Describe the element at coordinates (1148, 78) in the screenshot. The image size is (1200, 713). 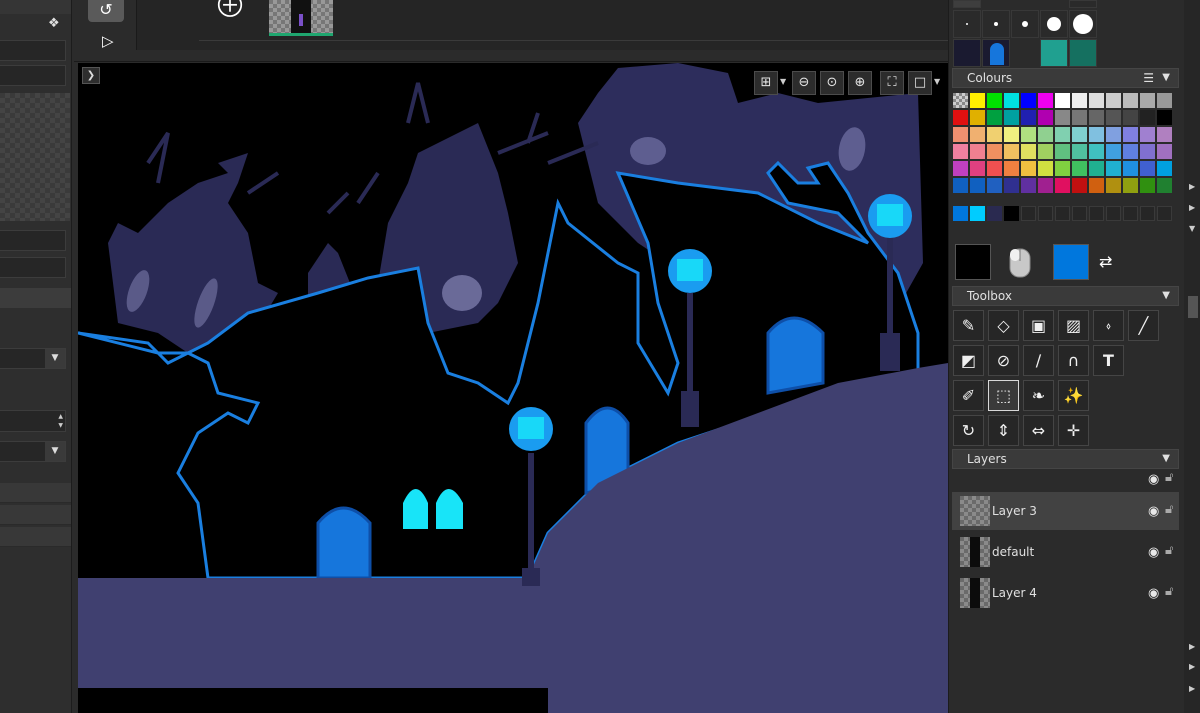
I see `menu-icon: ☰` at that location.